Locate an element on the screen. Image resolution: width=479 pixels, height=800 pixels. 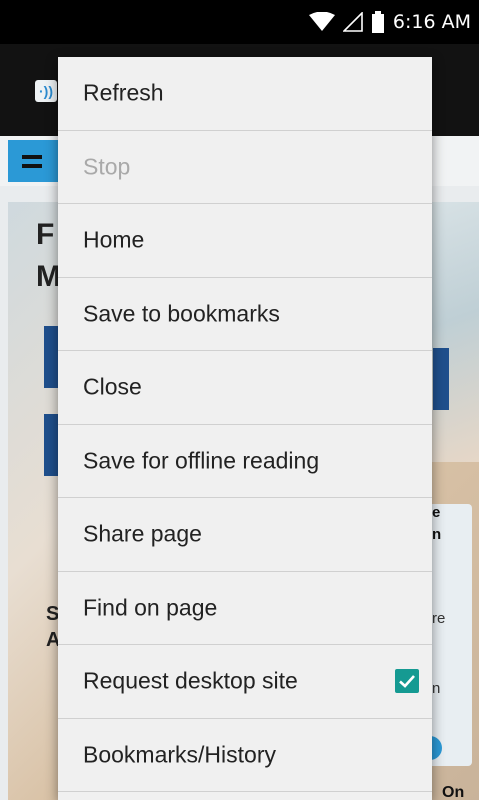
menu-item-home: Home is located at coordinates (245, 241).